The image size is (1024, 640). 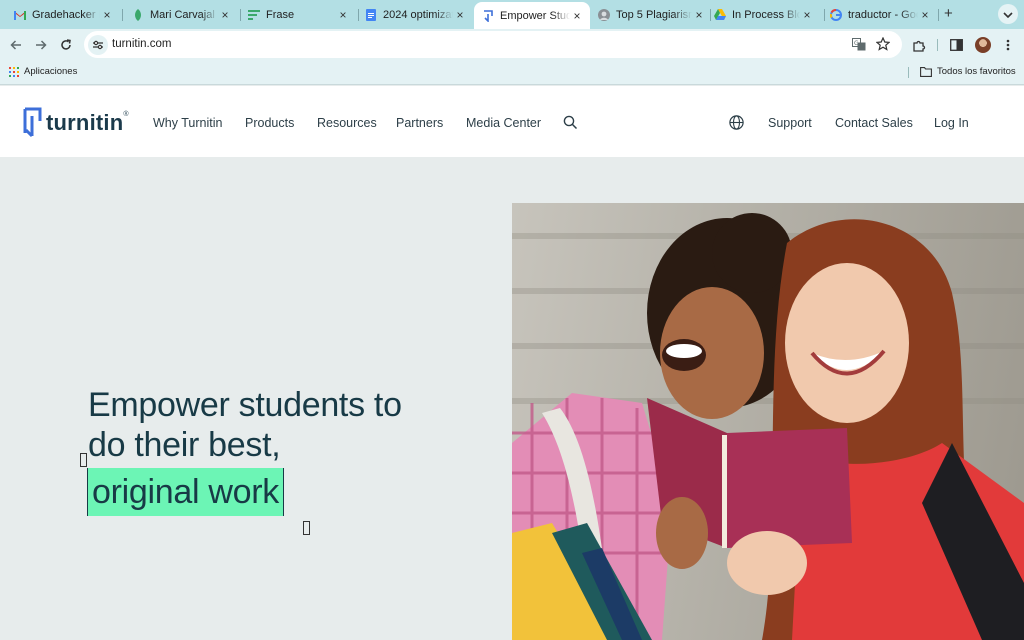 I want to click on svg-text: G, so click(x=856, y=43).